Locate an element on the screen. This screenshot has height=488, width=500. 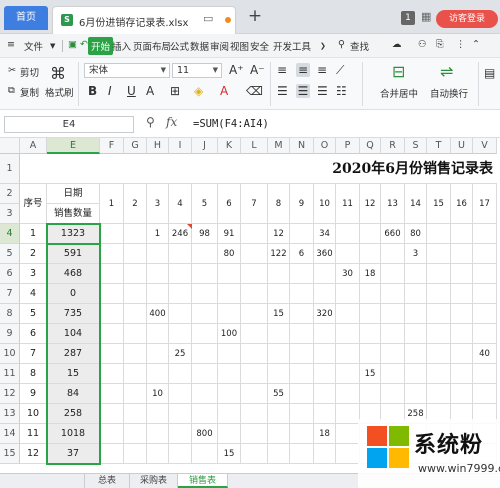
day-header: 13 is located at coordinates (393, 204).